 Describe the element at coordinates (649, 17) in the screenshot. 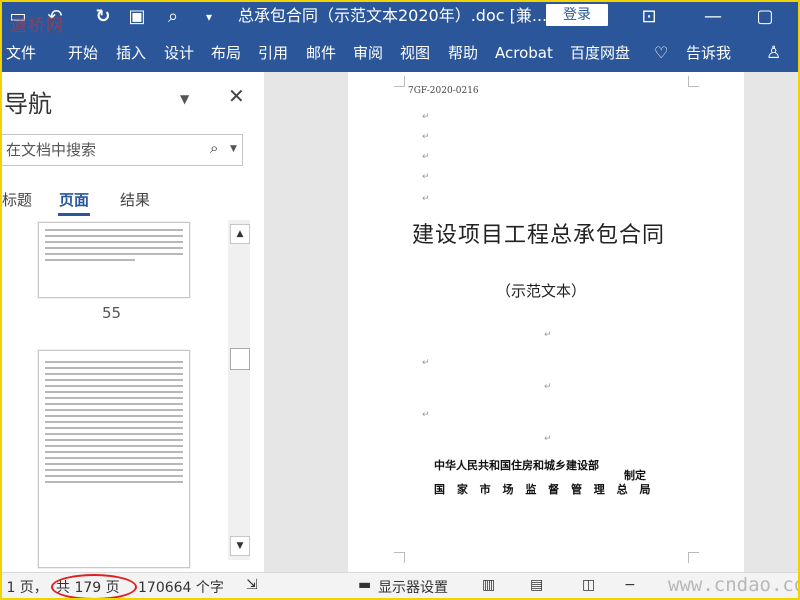

I see `ribbon-display-icon: ⊡` at that location.